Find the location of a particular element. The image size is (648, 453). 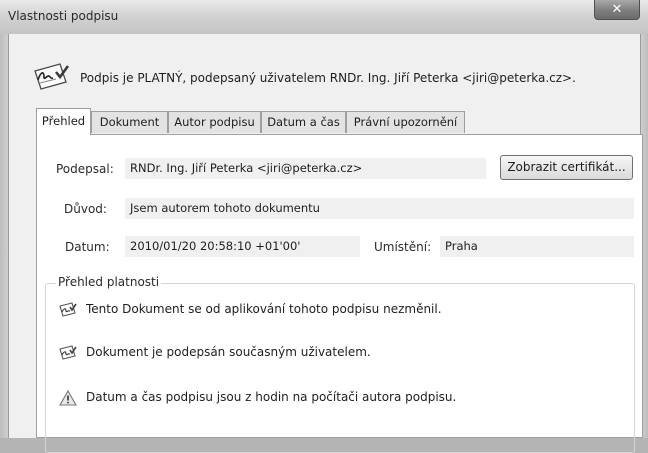

tab-prehled: Přehled is located at coordinates (63, 121).